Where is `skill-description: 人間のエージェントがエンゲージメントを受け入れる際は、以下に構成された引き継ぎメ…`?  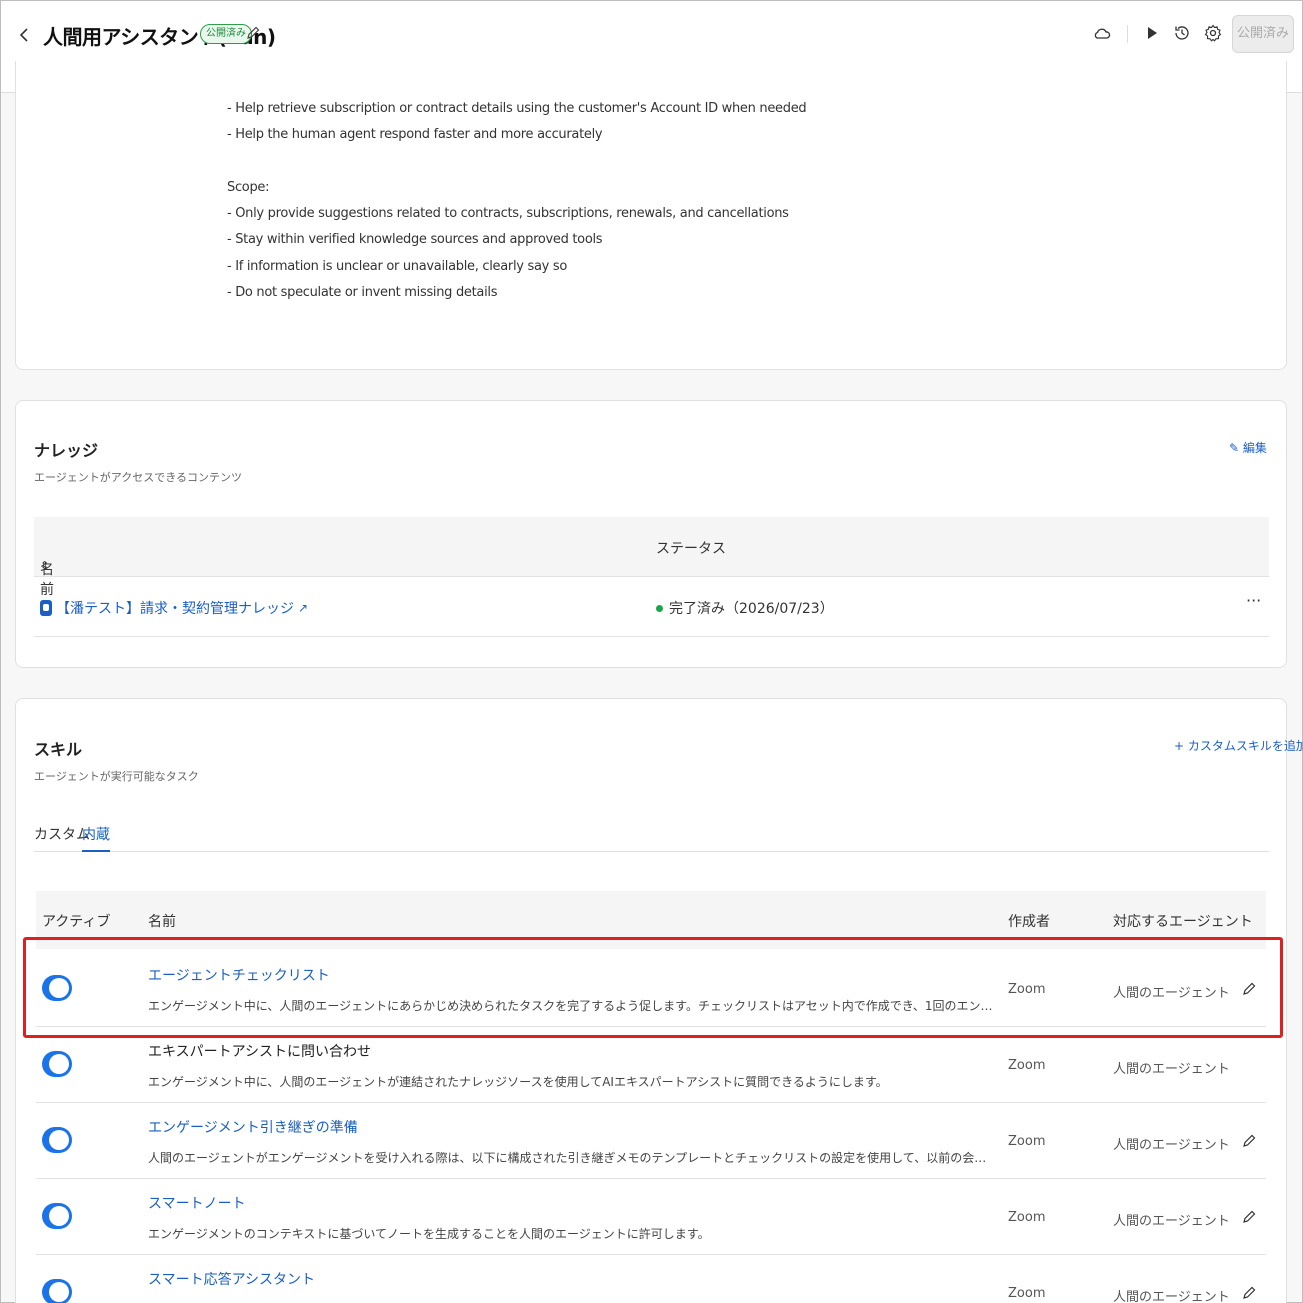 skill-description: 人間のエージェントがエンゲージメントを受け入れる際は、以下に構成された引き継ぎメ… is located at coordinates (573, 1158).